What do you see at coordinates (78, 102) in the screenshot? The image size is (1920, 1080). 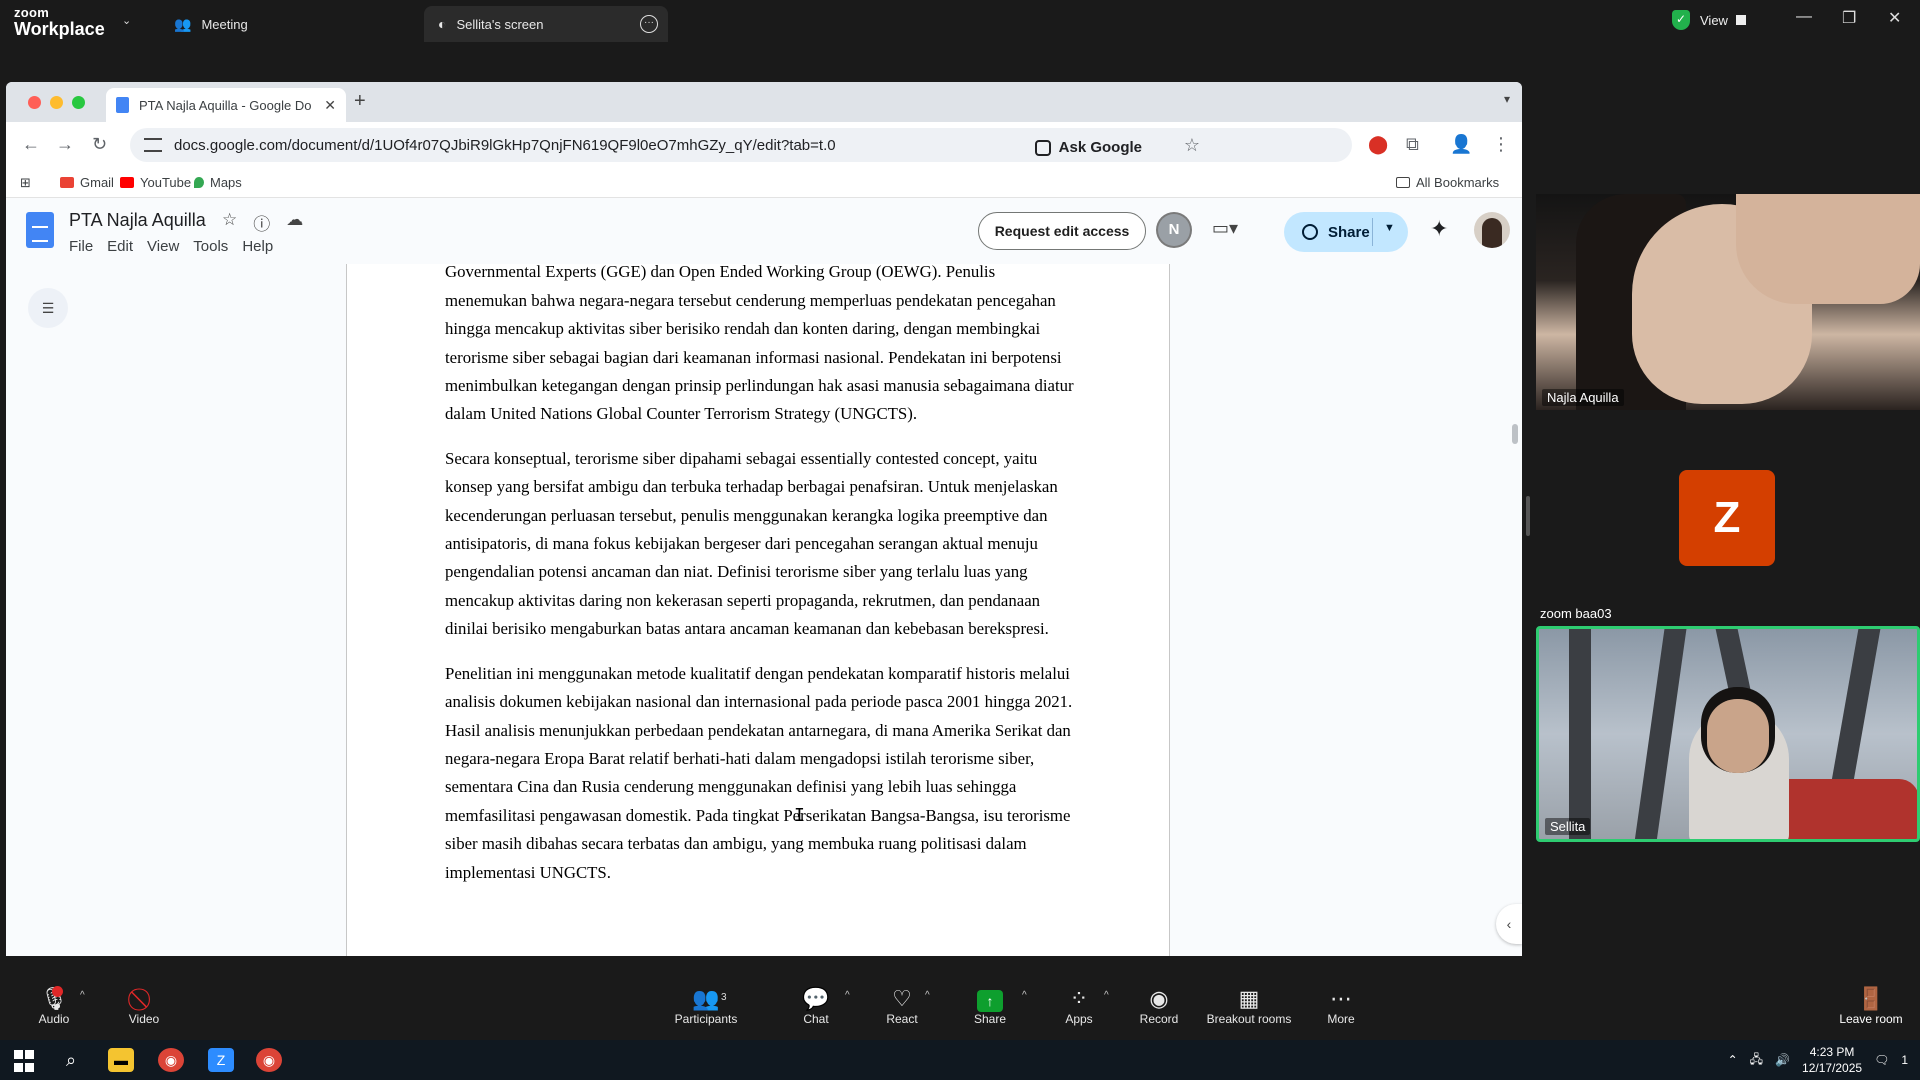 I see `zoom-dot-icon` at bounding box center [78, 102].